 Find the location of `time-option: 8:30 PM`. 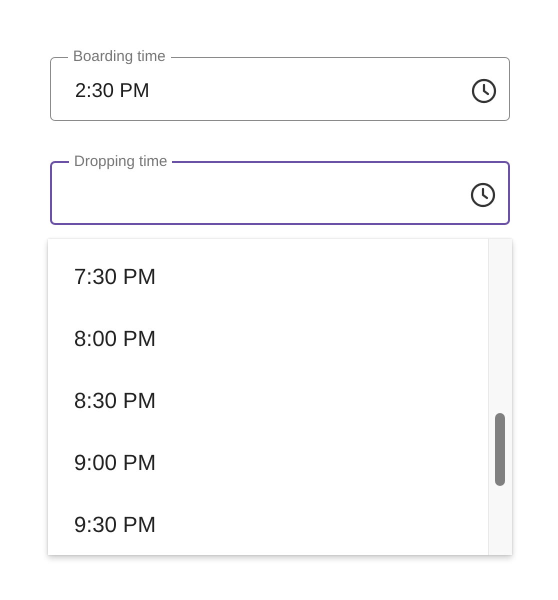

time-option: 8:30 PM is located at coordinates (268, 401).